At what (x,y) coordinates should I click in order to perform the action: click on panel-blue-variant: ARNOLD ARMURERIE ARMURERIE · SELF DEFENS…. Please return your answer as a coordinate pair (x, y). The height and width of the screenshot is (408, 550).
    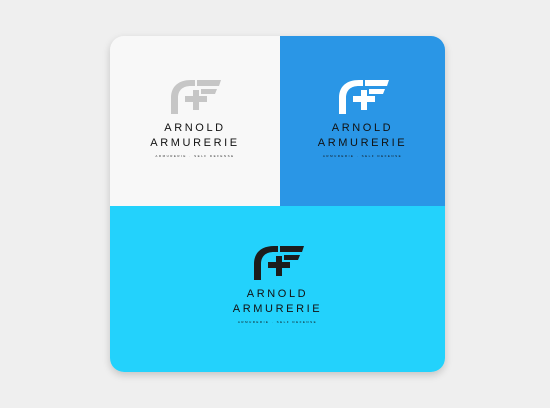
    Looking at the image, I should click on (362, 121).